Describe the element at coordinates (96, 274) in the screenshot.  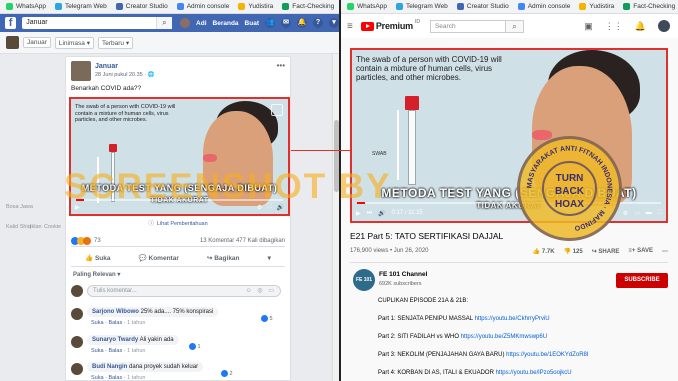
I see `comment-sort: Paling Relevan ▾` at that location.